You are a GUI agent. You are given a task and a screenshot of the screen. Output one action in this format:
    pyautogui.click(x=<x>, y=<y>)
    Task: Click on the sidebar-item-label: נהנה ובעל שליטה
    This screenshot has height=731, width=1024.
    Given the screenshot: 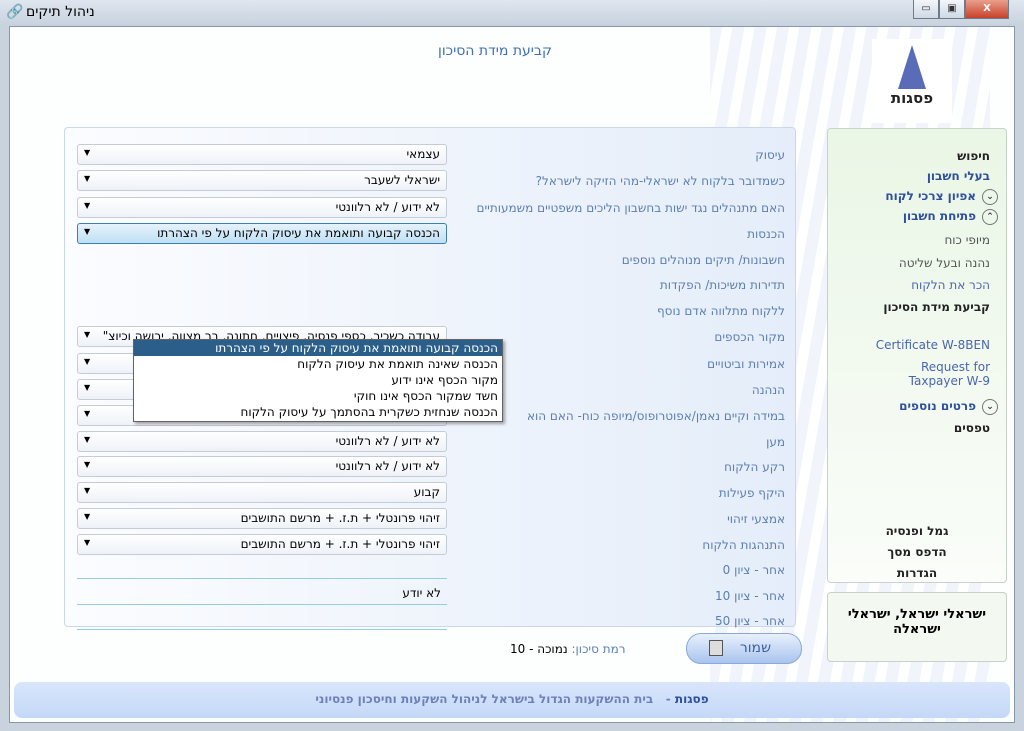 What is the action you would take?
    pyautogui.click(x=944, y=263)
    